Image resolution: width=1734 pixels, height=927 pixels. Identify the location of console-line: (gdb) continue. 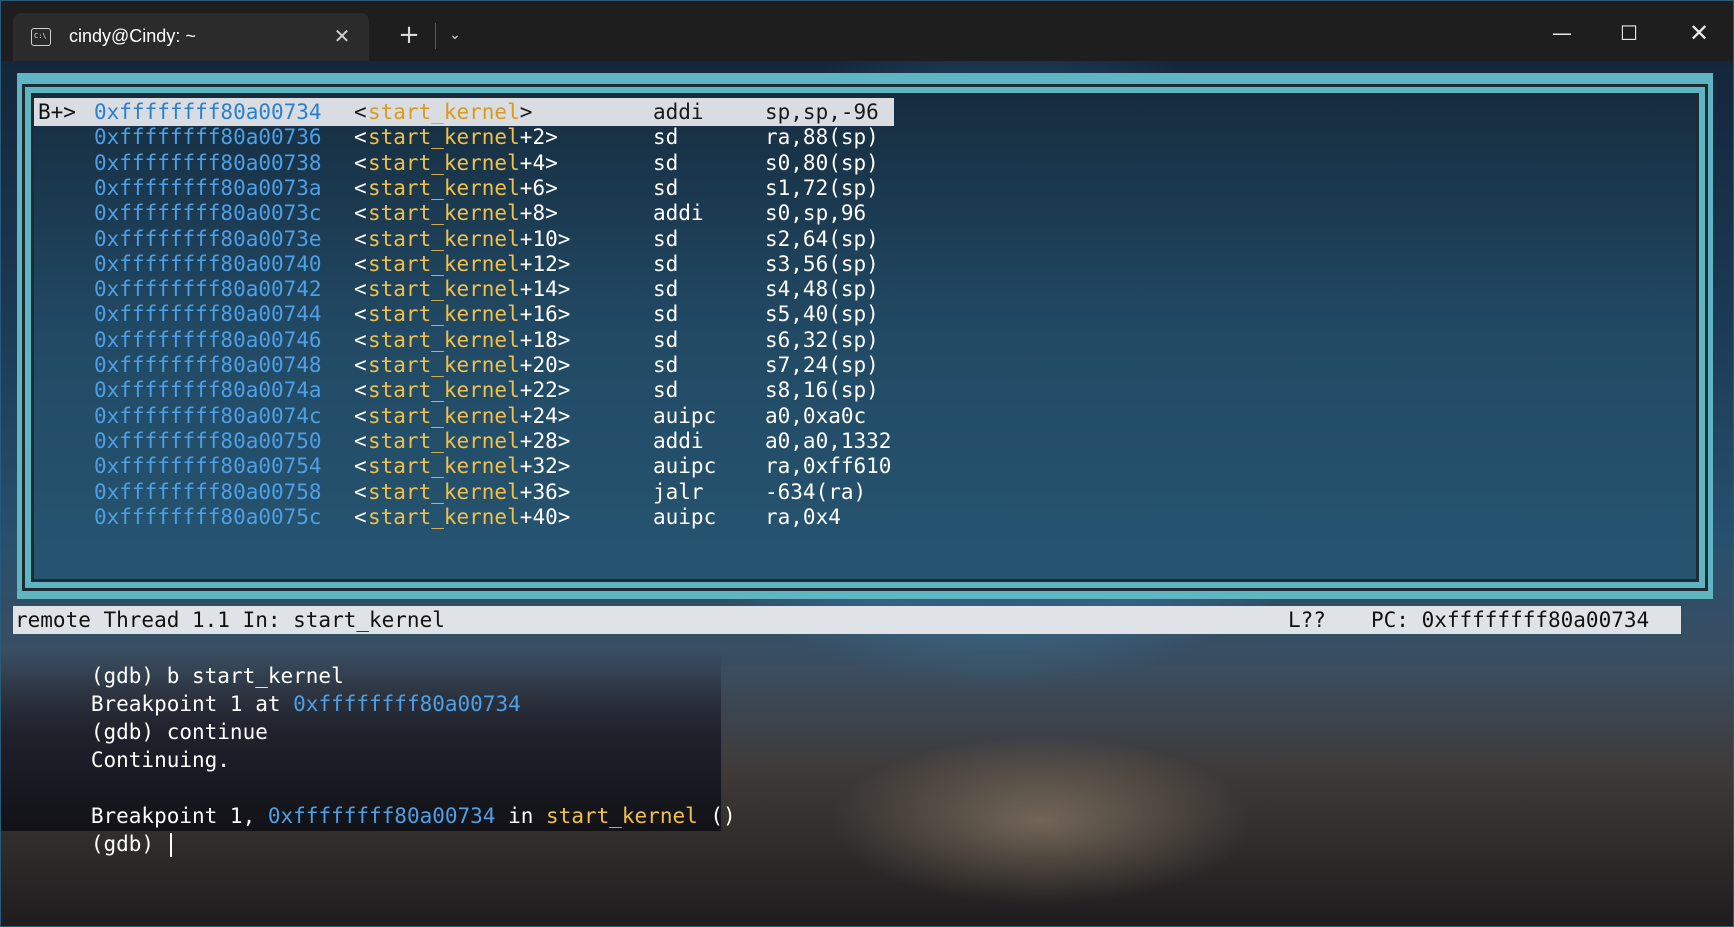
(141, 717).